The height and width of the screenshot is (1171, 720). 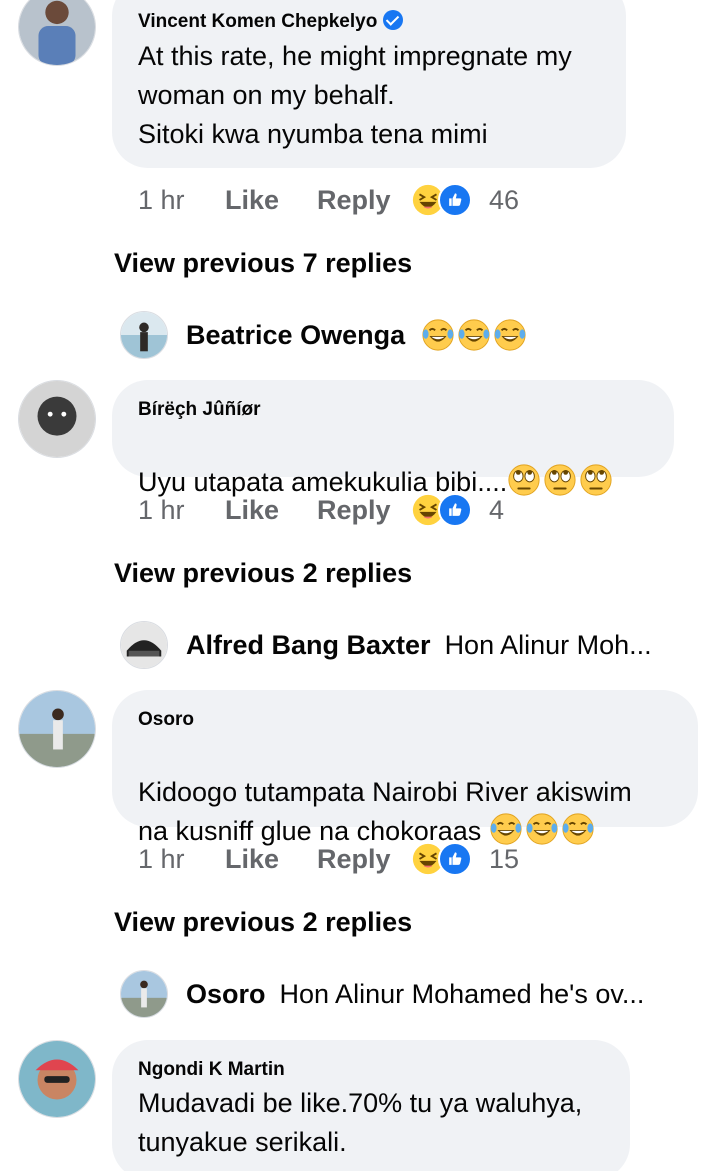 I want to click on avatar-vincent, so click(x=57, y=33).